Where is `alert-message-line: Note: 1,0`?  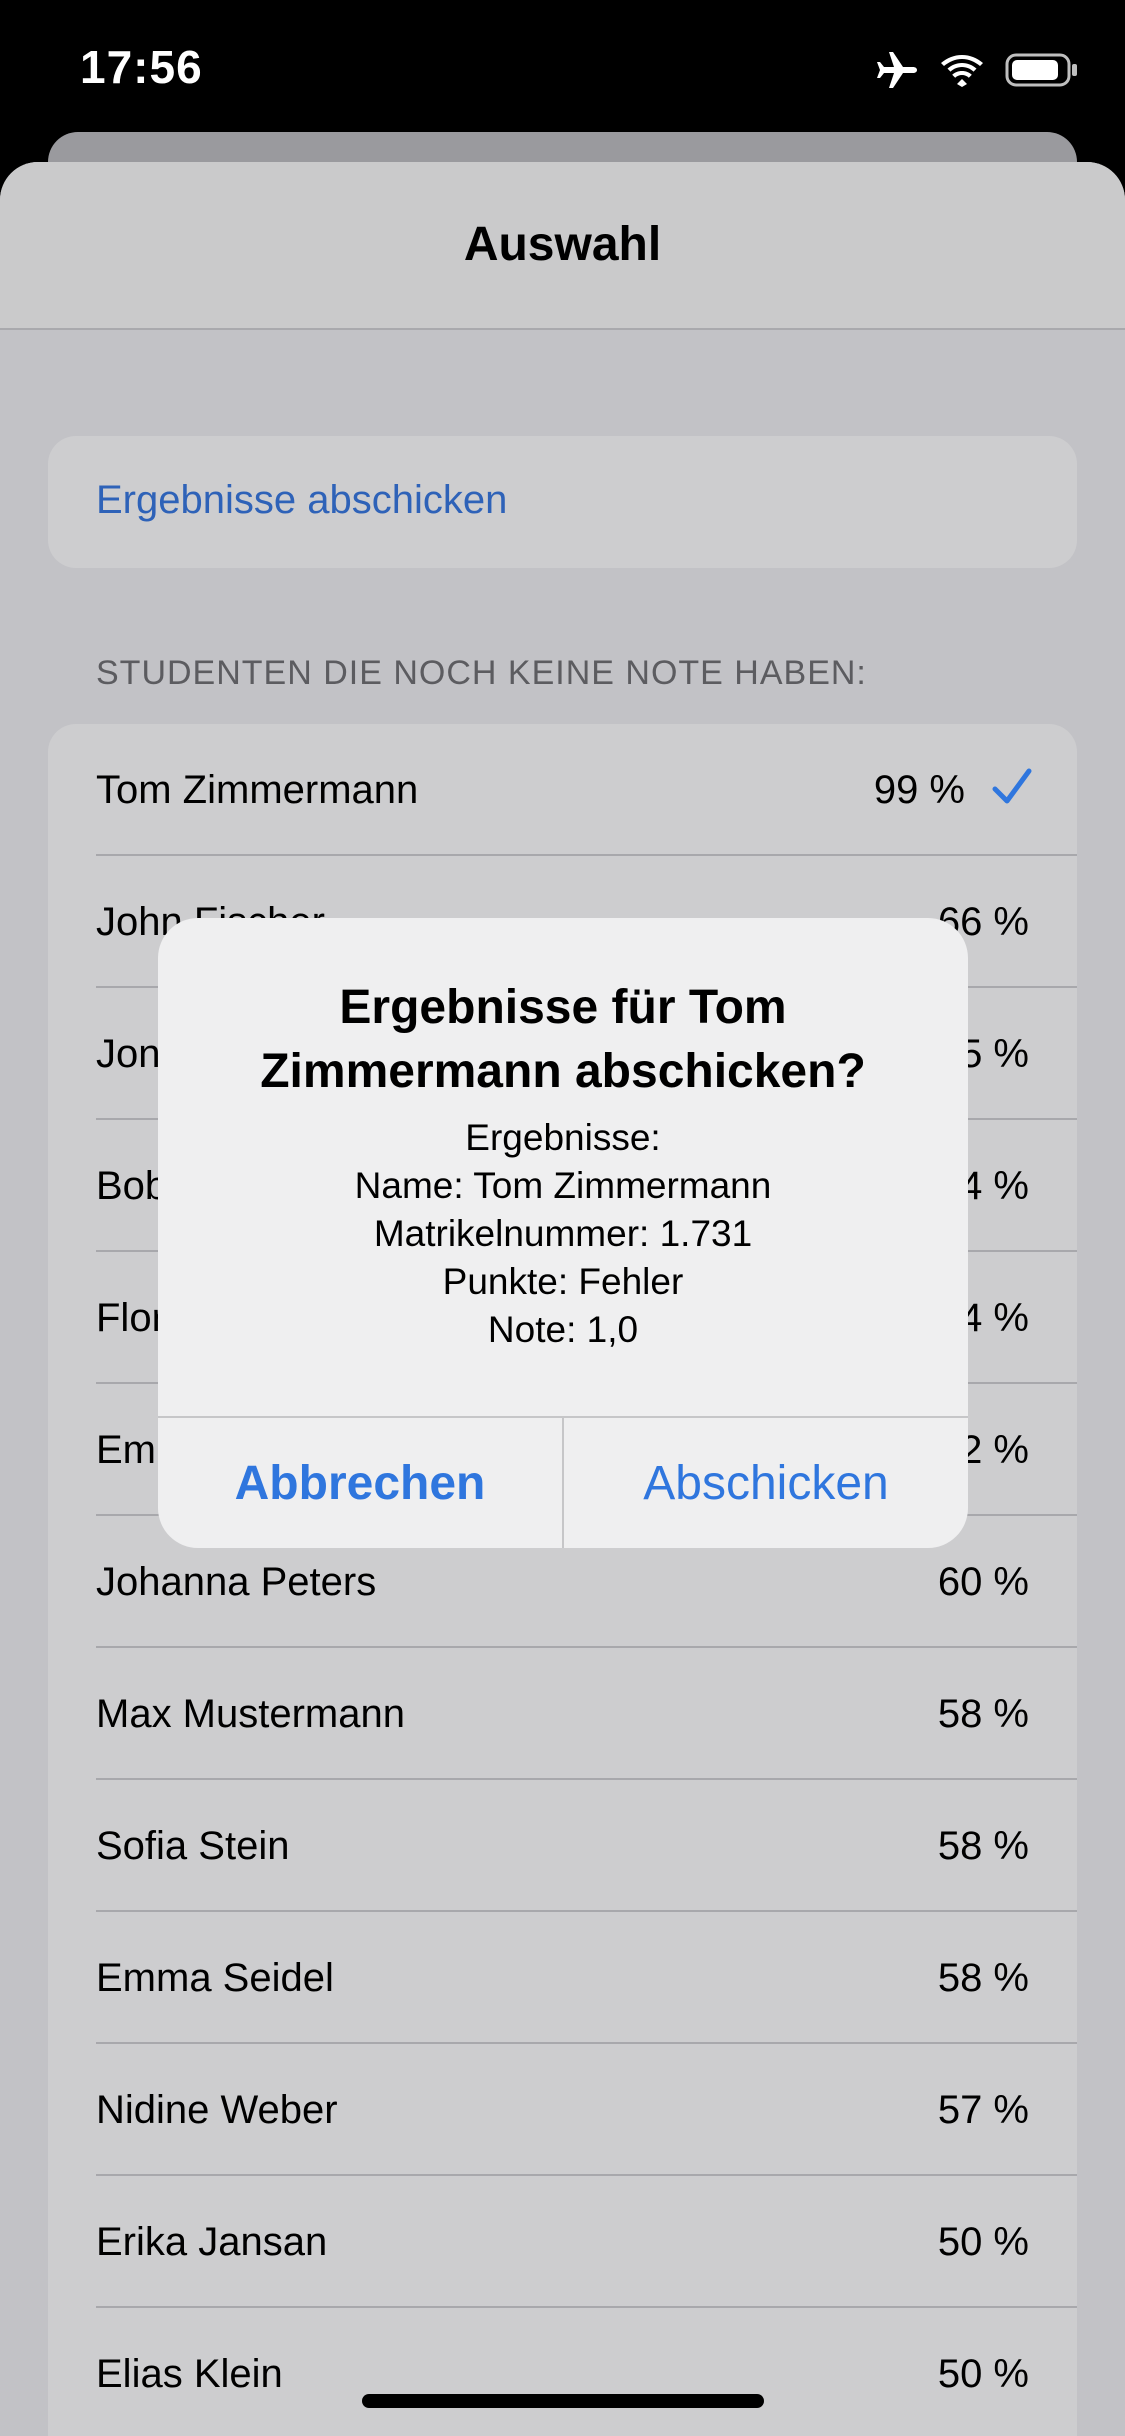 alert-message-line: Note: 1,0 is located at coordinates (563, 1329).